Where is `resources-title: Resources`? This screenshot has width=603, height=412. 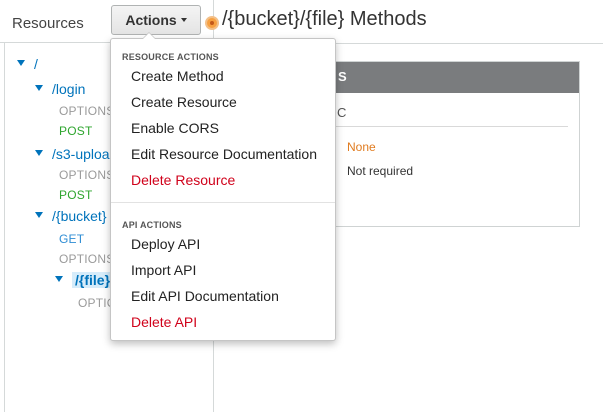 resources-title: Resources is located at coordinates (48, 23).